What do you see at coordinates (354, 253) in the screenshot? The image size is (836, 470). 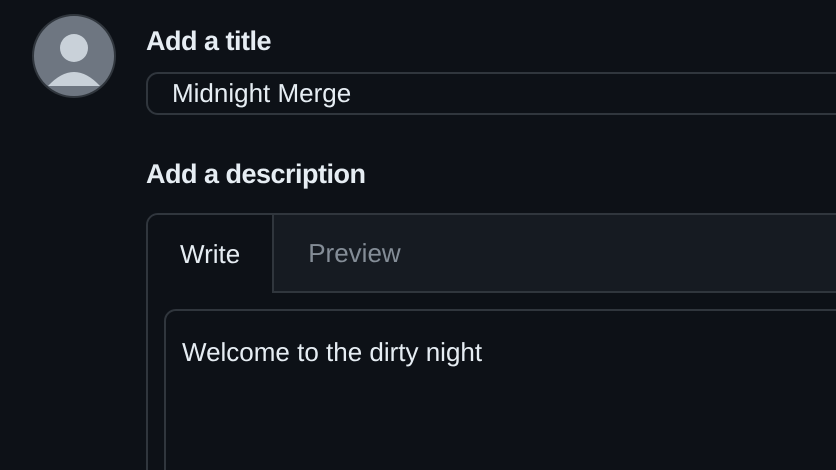 I see `tab: Preview` at bounding box center [354, 253].